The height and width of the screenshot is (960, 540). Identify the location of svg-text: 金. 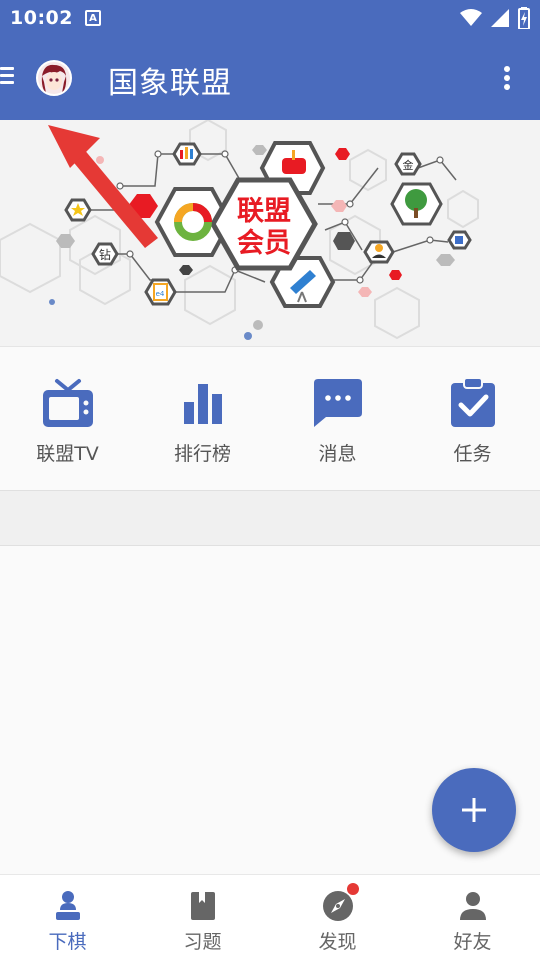
(408, 165).